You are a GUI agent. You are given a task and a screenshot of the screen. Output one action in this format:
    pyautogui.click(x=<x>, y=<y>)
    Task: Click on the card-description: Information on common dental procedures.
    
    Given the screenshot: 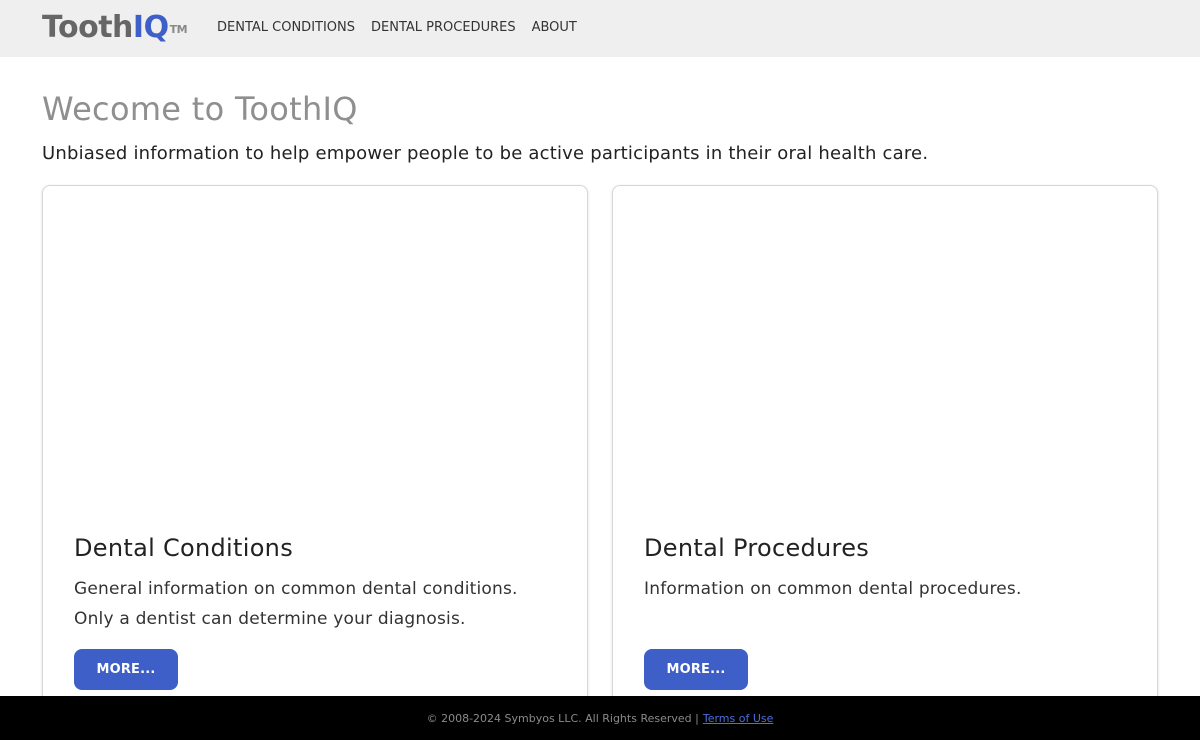 What is the action you would take?
    pyautogui.click(x=833, y=589)
    